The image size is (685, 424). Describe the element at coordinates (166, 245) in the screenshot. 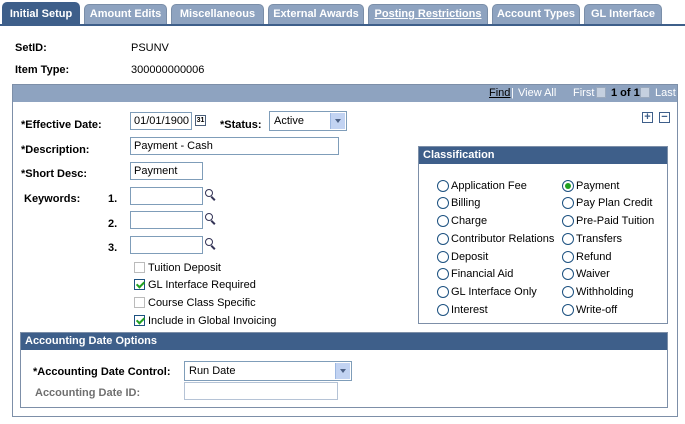

I see `keyword-3-input` at that location.